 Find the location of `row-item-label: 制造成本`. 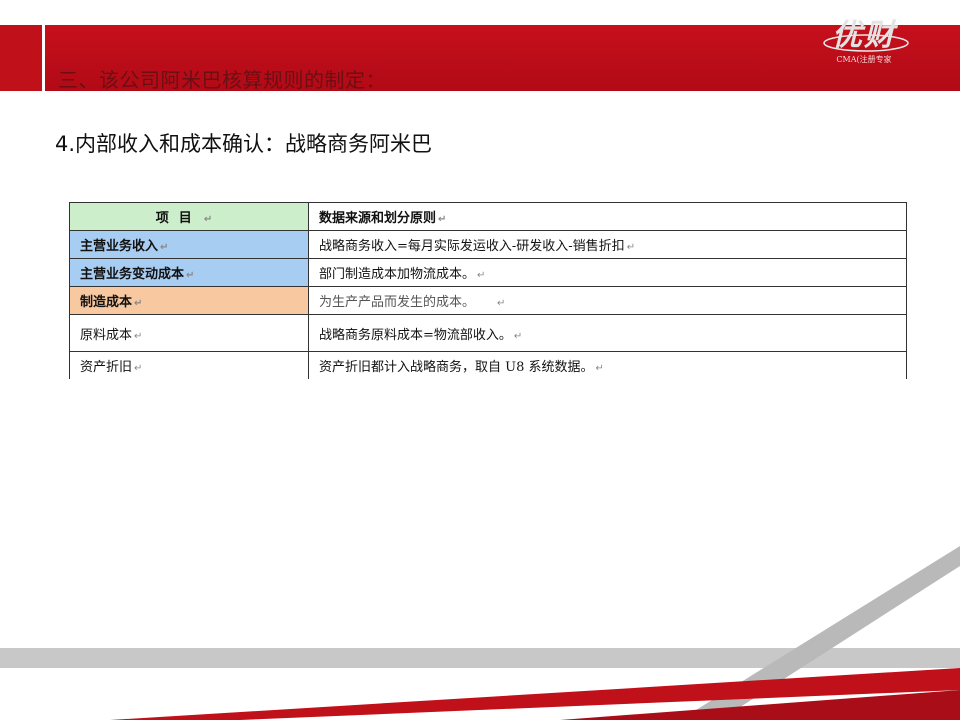

row-item-label: 制造成本 is located at coordinates (106, 302).